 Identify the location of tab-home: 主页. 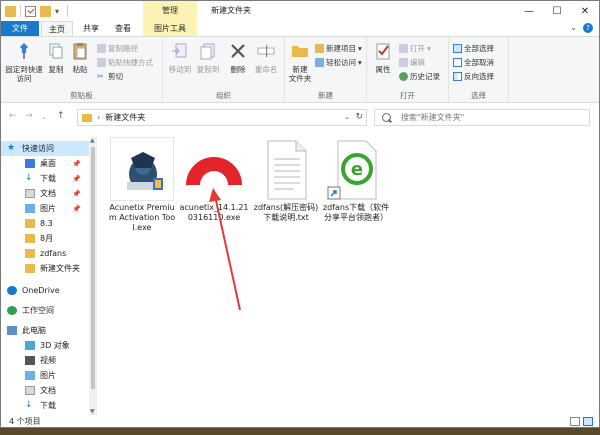
(57, 28).